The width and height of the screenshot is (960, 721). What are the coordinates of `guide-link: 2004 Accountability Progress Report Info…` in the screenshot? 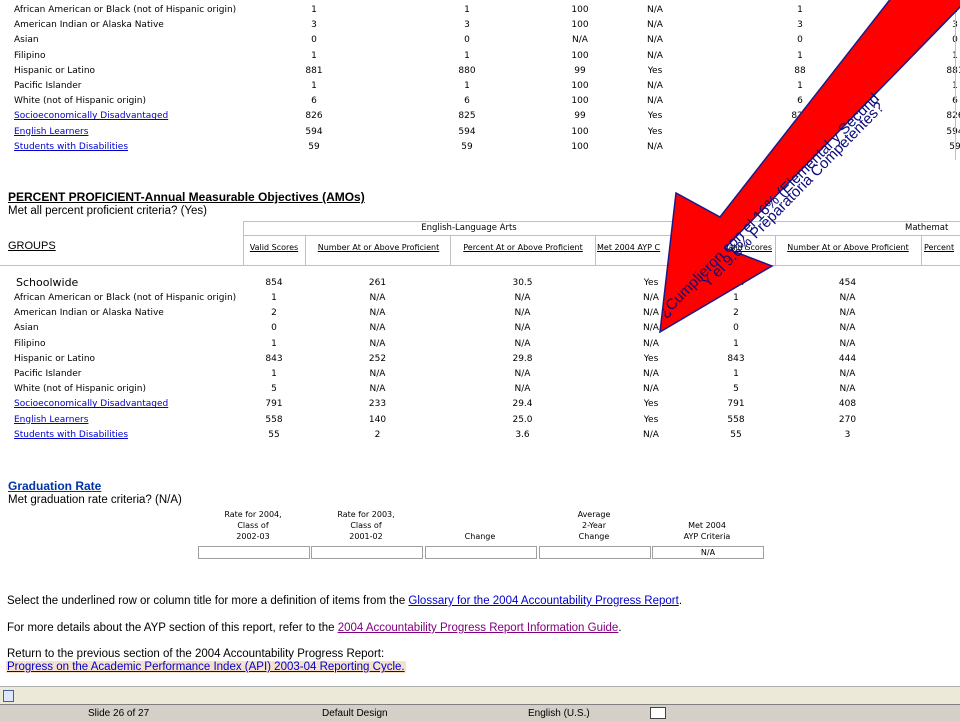 It's located at (478, 628).